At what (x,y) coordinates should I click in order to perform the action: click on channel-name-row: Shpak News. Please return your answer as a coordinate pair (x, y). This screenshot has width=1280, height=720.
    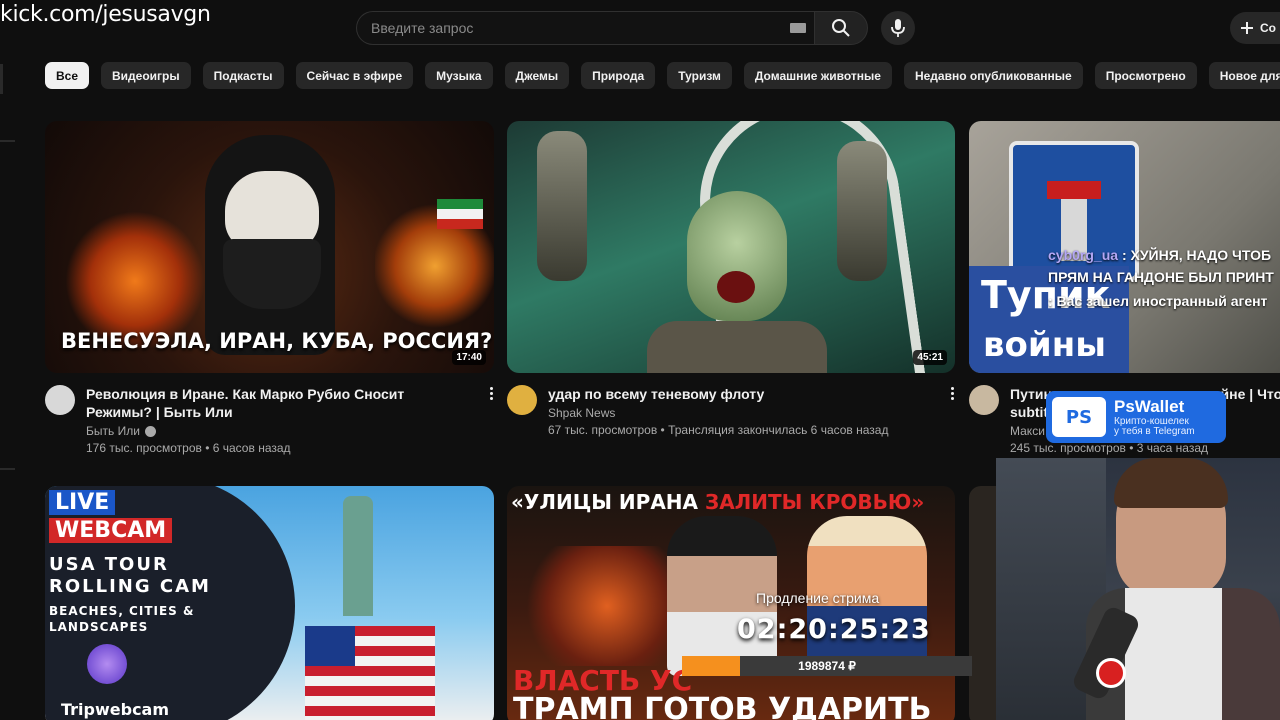
    Looking at the image, I should click on (751, 413).